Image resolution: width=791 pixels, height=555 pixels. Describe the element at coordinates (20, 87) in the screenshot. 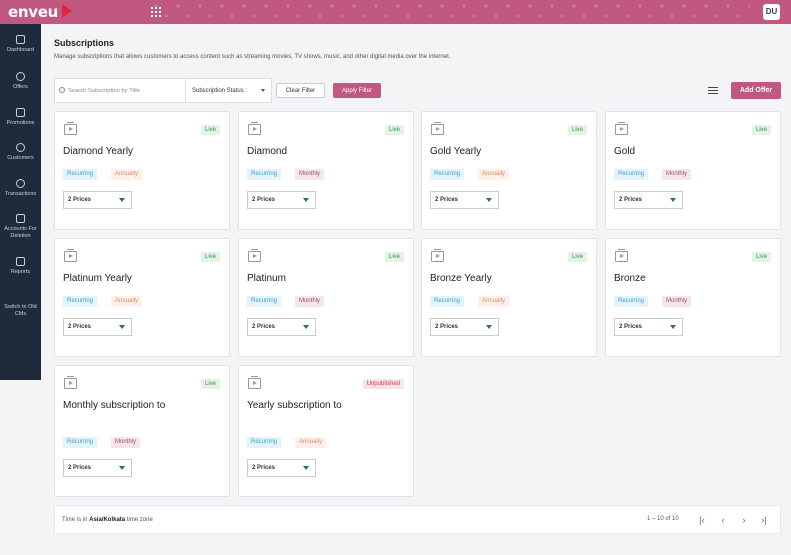

I see `sidebar-item-label: Offers` at that location.